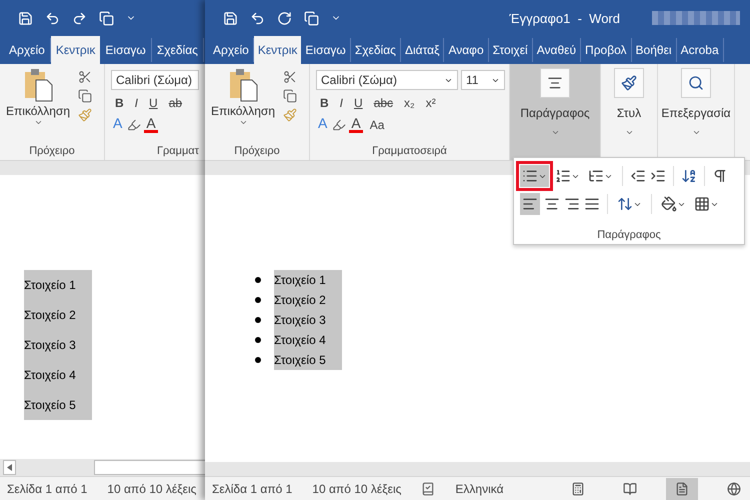 The image size is (750, 500). I want to click on increase-indent-icon, so click(658, 176).